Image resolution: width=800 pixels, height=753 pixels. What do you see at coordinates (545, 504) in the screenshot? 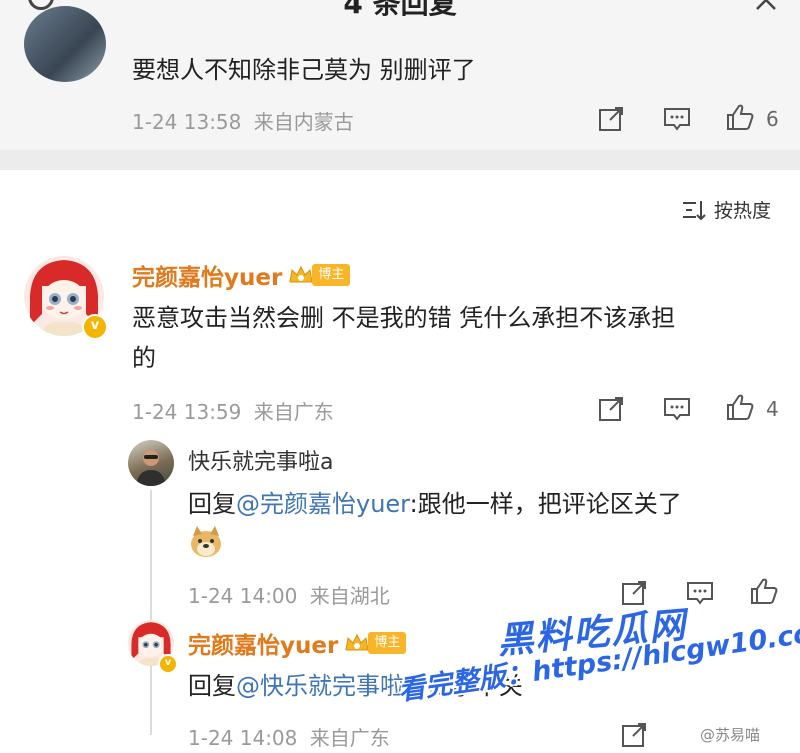
I see `reply-body: :跟他一样，把评论区关了` at bounding box center [545, 504].